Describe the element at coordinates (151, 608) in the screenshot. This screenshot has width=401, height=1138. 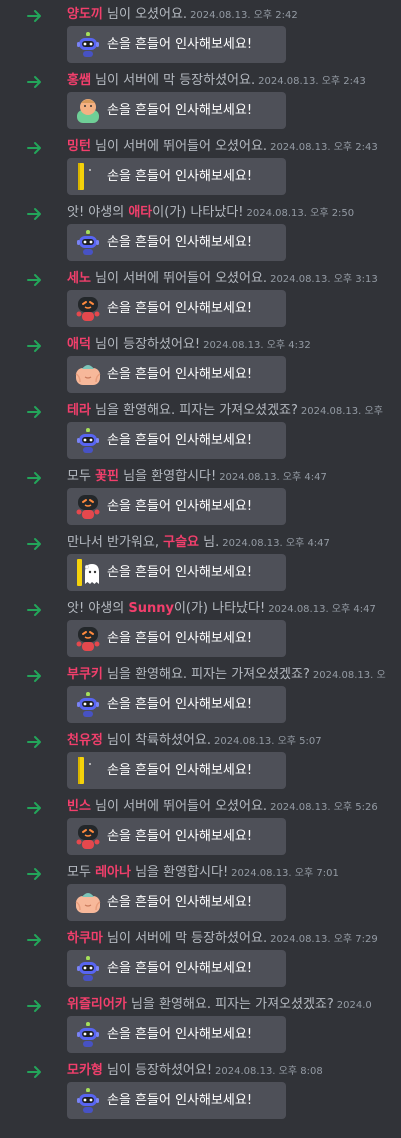
I see `username-link: Sunny` at that location.